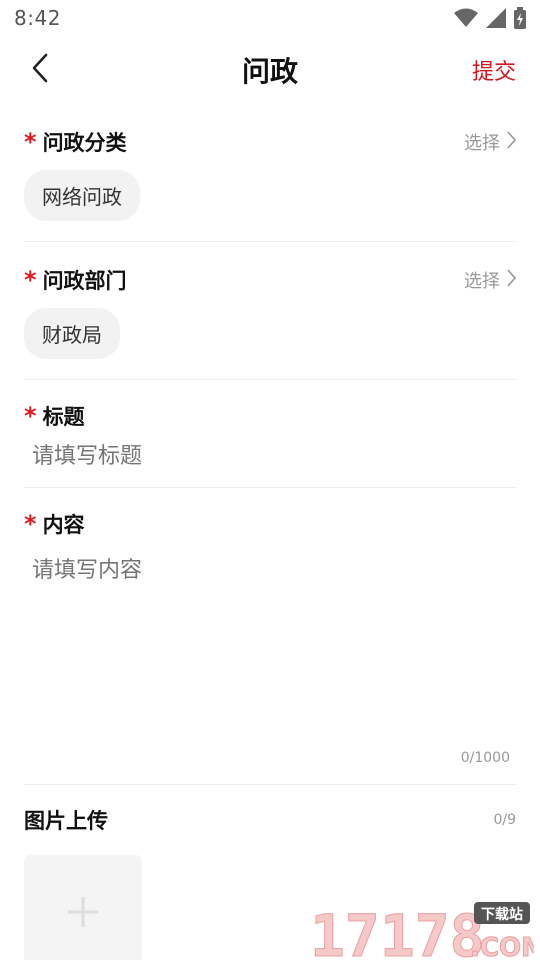 Image resolution: width=540 pixels, height=960 pixels. Describe the element at coordinates (82, 195) in the screenshot. I see `category-chip: 网络问政` at that location.